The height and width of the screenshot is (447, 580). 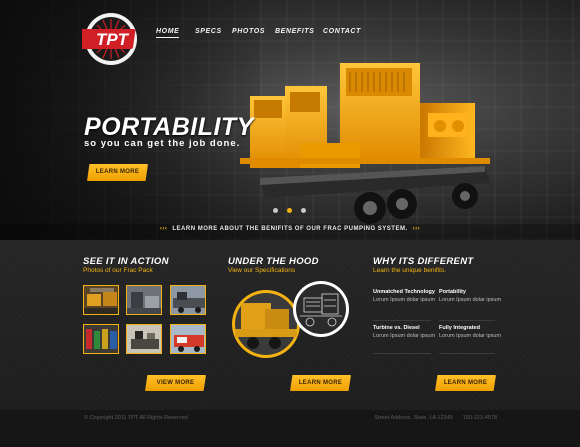 I want to click on footer-phone: 150-123-4578, so click(x=479, y=418).